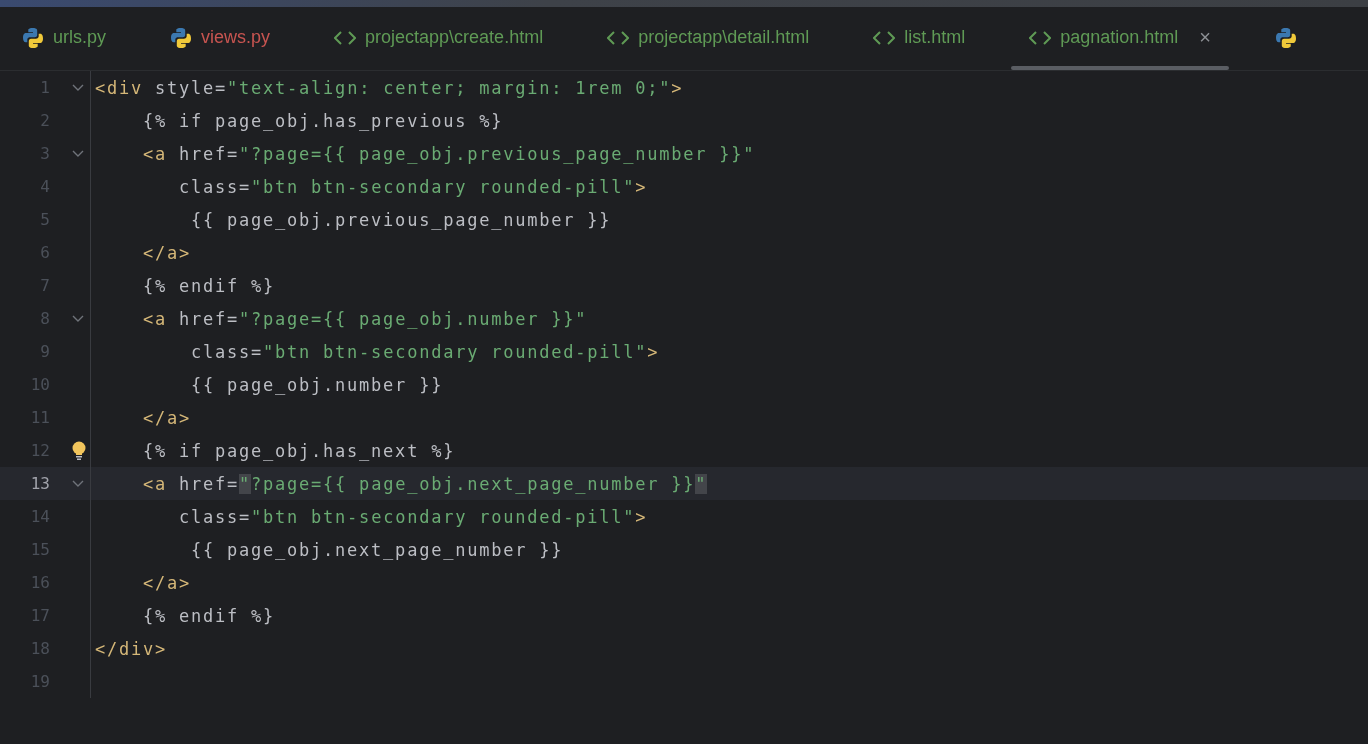  What do you see at coordinates (39, 483) in the screenshot?
I see `line-number: 13` at bounding box center [39, 483].